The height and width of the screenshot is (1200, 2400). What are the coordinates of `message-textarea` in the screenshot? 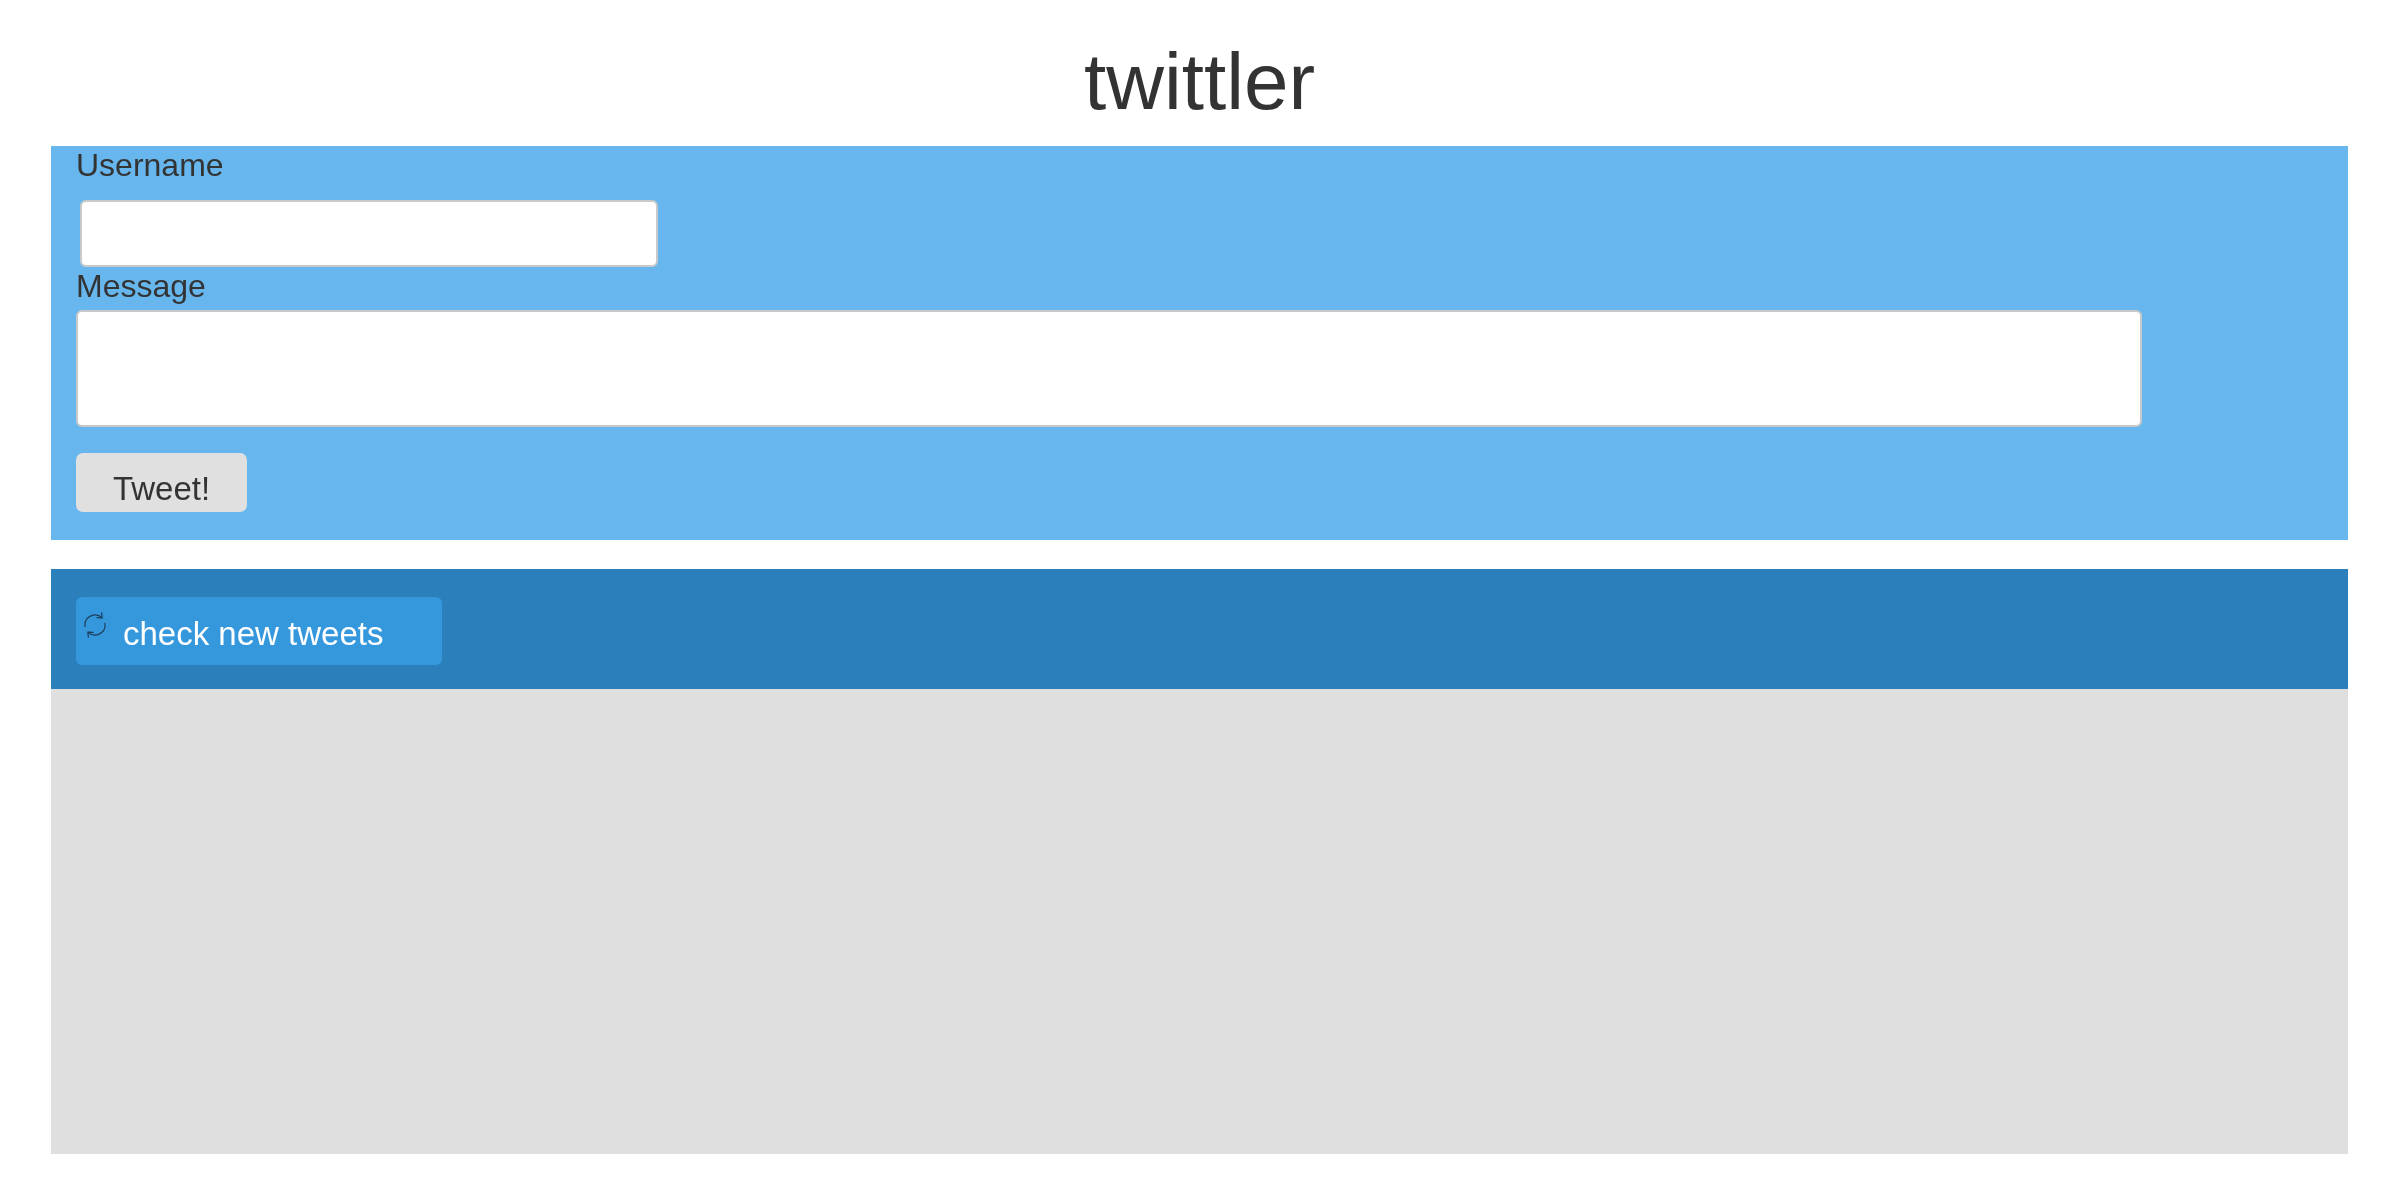 It's located at (1109, 368).